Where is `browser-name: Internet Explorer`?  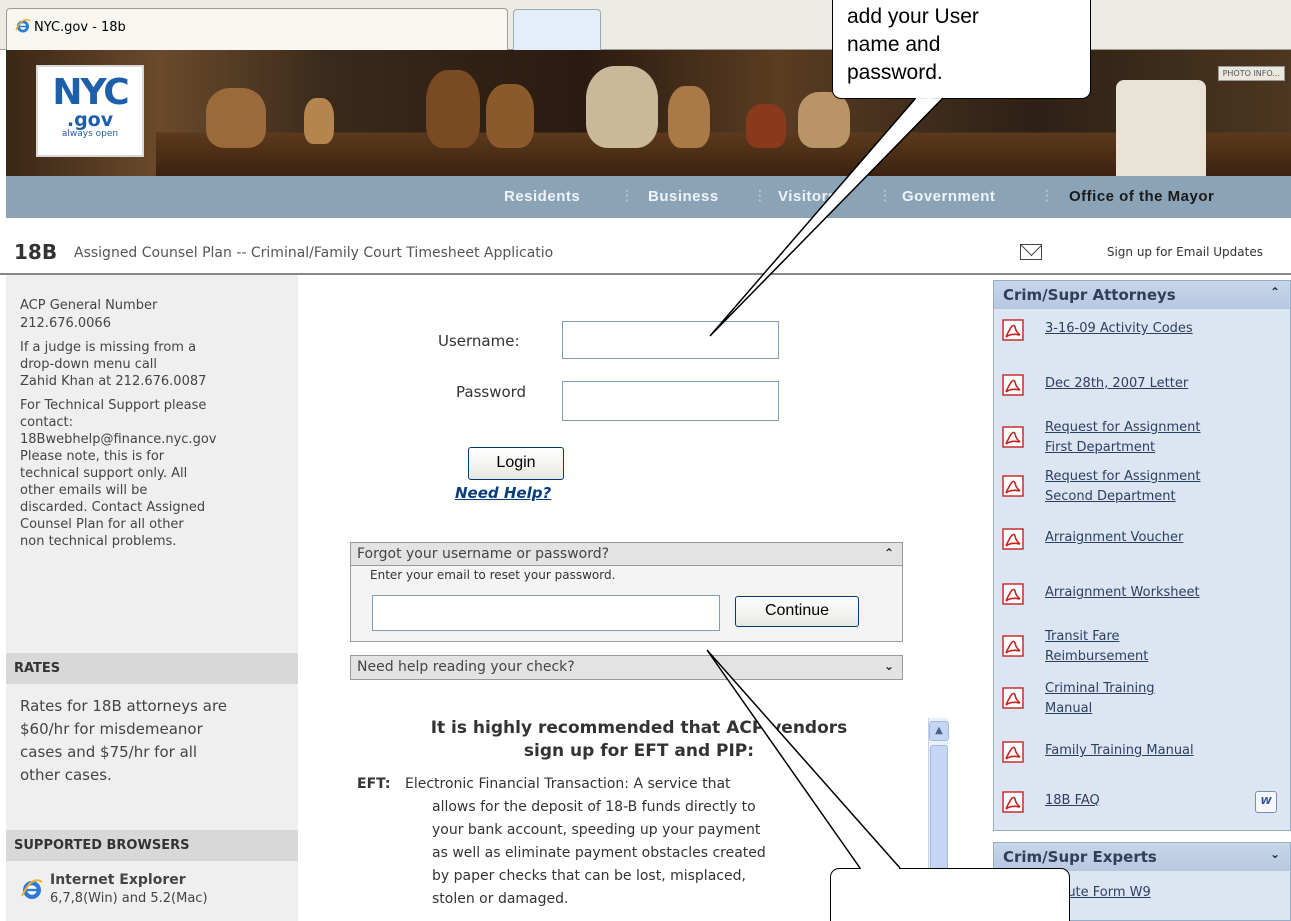 browser-name: Internet Explorer is located at coordinates (118, 880).